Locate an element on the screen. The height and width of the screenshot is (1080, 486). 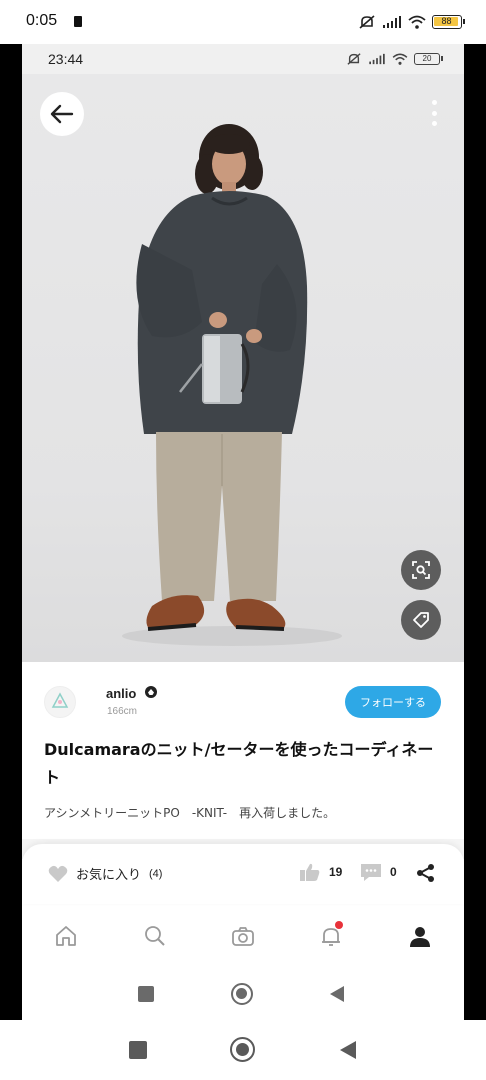
tab-home is located at coordinates (66, 936).